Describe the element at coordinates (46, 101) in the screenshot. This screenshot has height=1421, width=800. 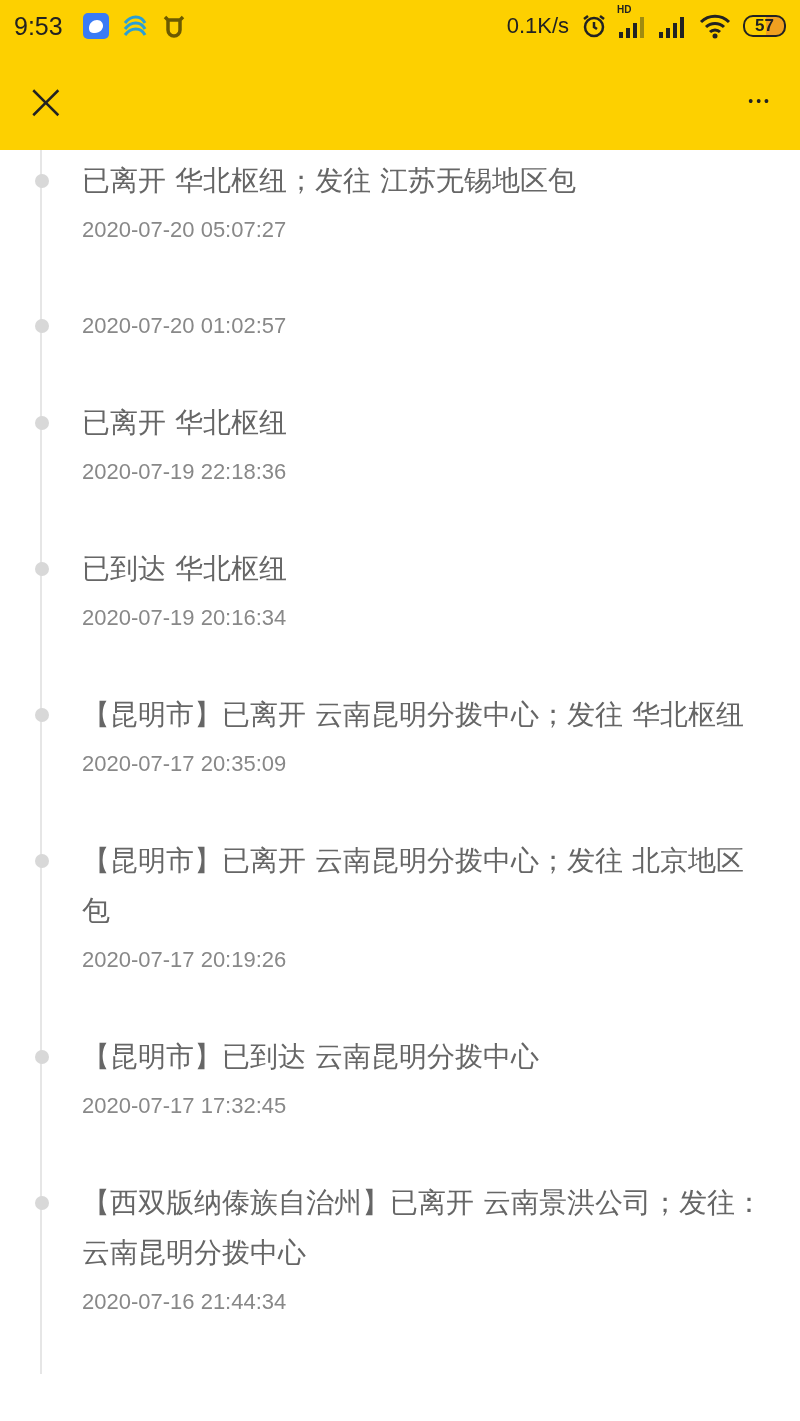
I see `close-button: ×` at that location.